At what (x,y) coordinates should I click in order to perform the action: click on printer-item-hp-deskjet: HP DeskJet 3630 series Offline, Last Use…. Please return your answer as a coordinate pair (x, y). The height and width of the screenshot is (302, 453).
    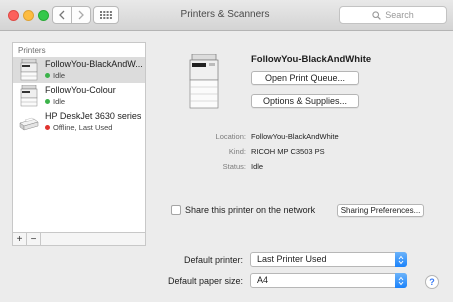
    Looking at the image, I should click on (79, 122).